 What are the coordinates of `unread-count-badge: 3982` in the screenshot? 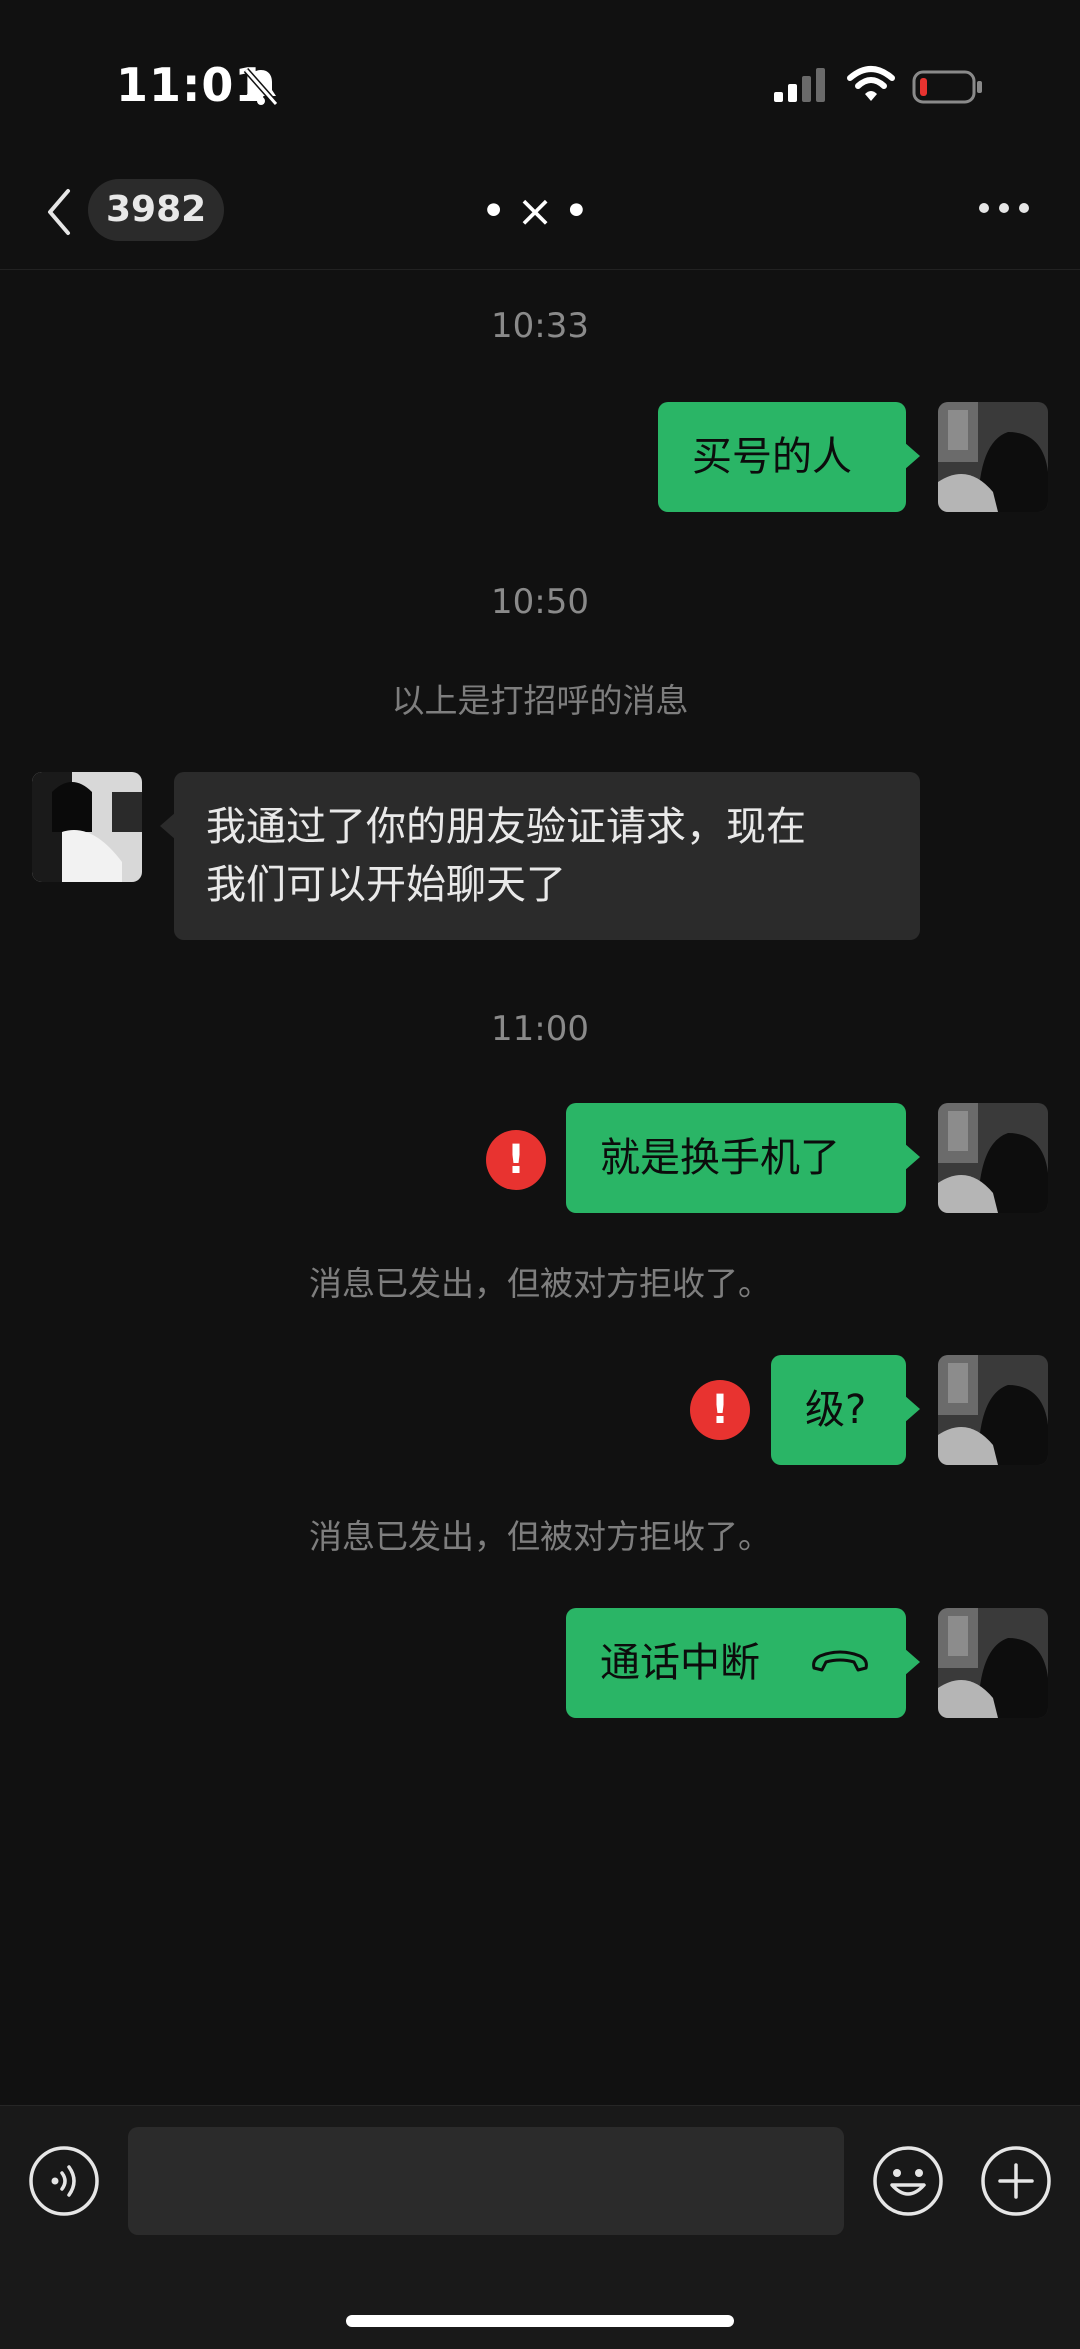 It's located at (156, 210).